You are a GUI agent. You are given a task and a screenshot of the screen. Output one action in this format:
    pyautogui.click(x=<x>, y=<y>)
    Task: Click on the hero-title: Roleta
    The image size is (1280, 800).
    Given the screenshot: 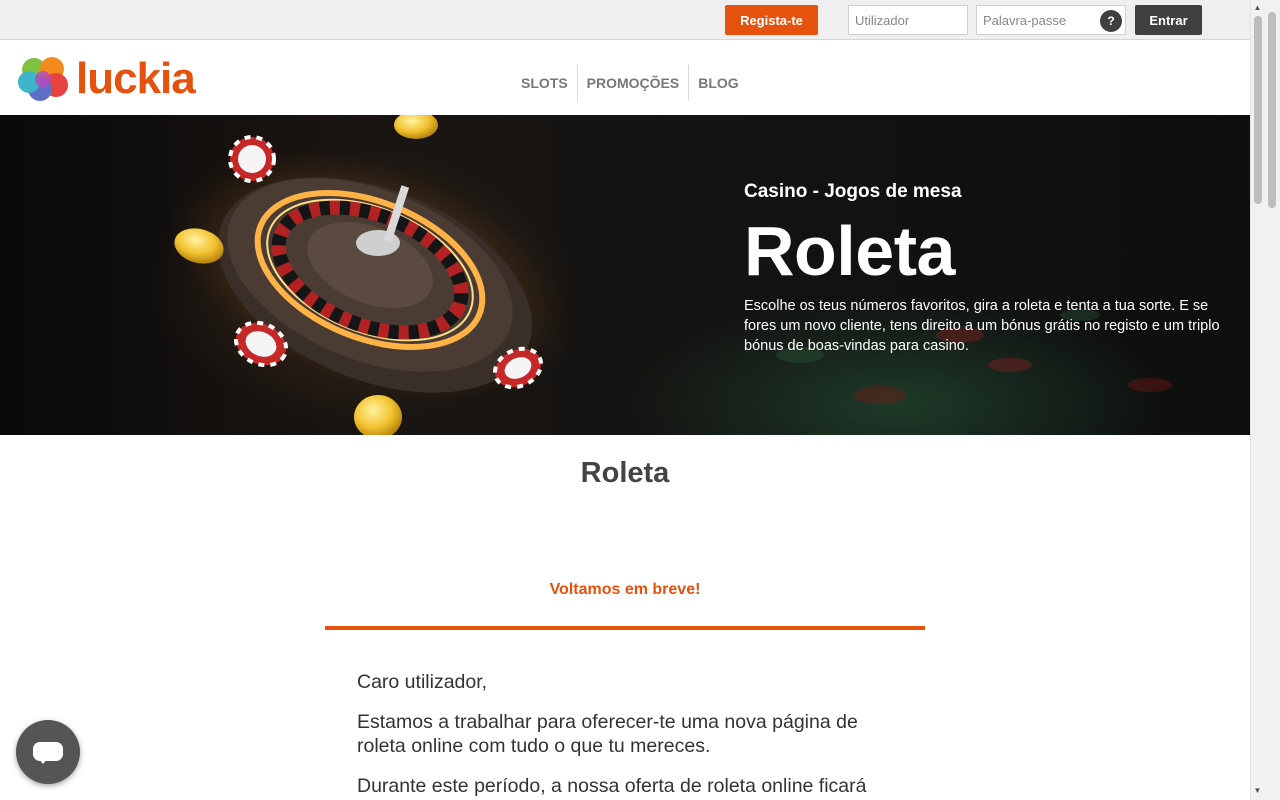 What is the action you would take?
    pyautogui.click(x=849, y=251)
    